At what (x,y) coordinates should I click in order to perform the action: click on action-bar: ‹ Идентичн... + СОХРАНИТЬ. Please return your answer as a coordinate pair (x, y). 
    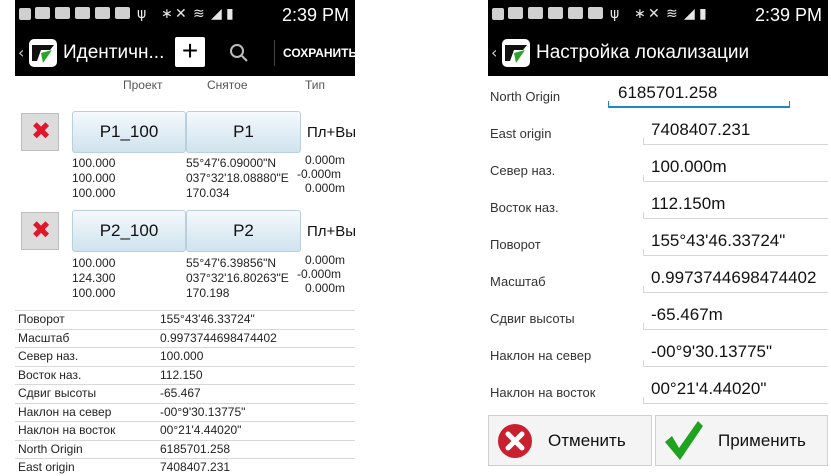
    Looking at the image, I should click on (185, 53).